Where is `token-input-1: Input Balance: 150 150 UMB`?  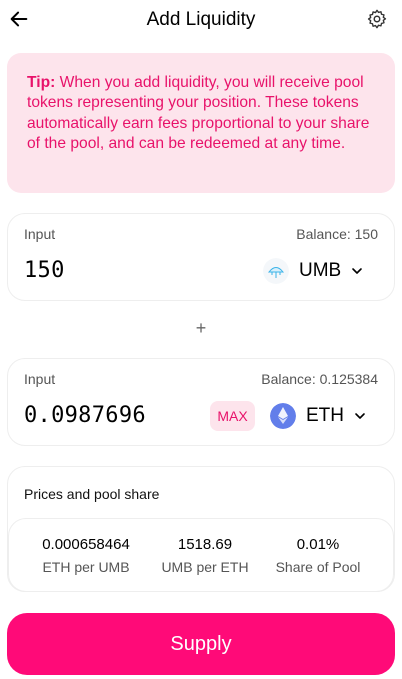
token-input-1: Input Balance: 150 150 UMB is located at coordinates (201, 257).